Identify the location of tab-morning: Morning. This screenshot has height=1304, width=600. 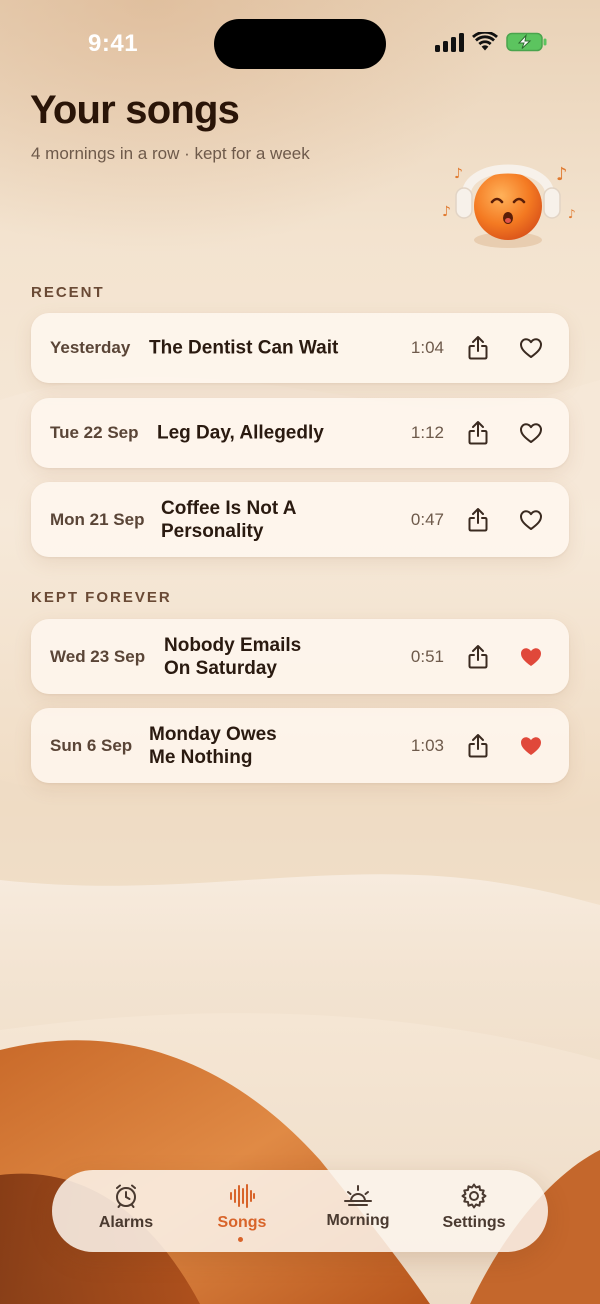
(358, 1206).